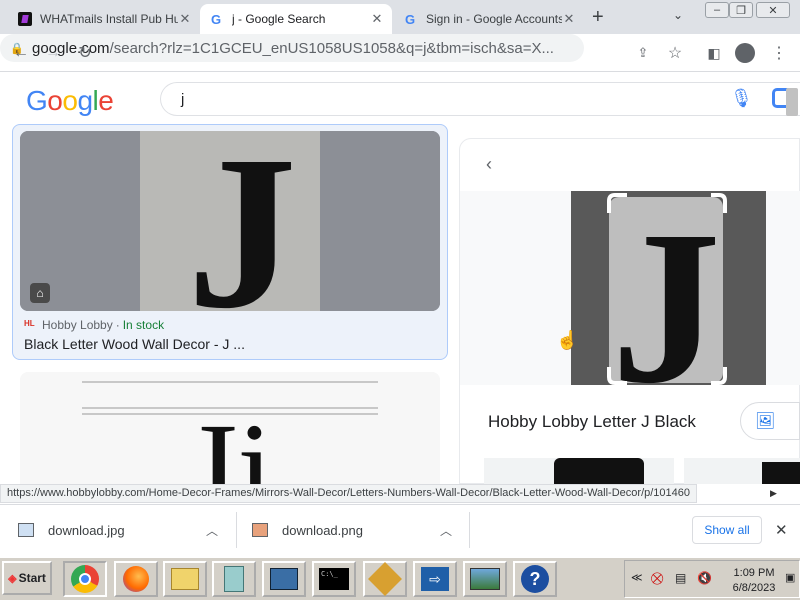  What do you see at coordinates (678, 15) in the screenshot?
I see `tab-search-chevron-icon: ⌄` at bounding box center [678, 15].